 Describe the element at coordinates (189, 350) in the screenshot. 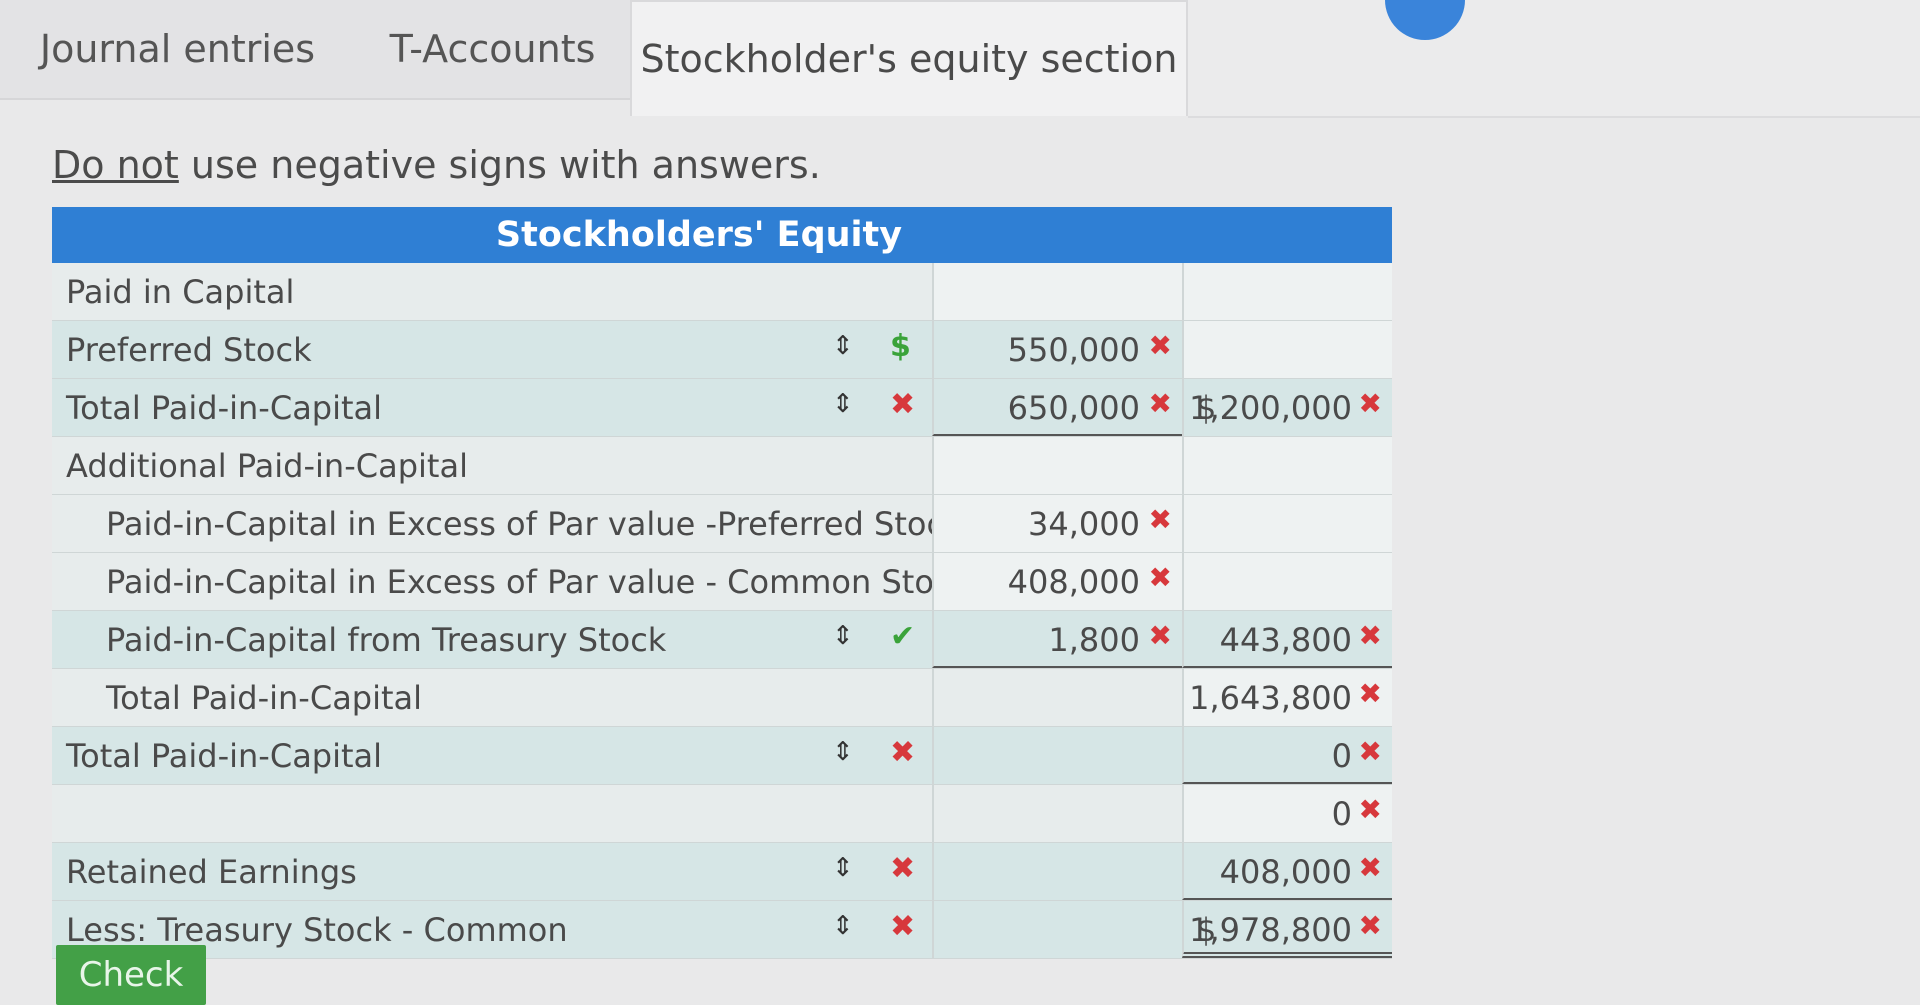

I see `account-select: Preferred Stock` at that location.